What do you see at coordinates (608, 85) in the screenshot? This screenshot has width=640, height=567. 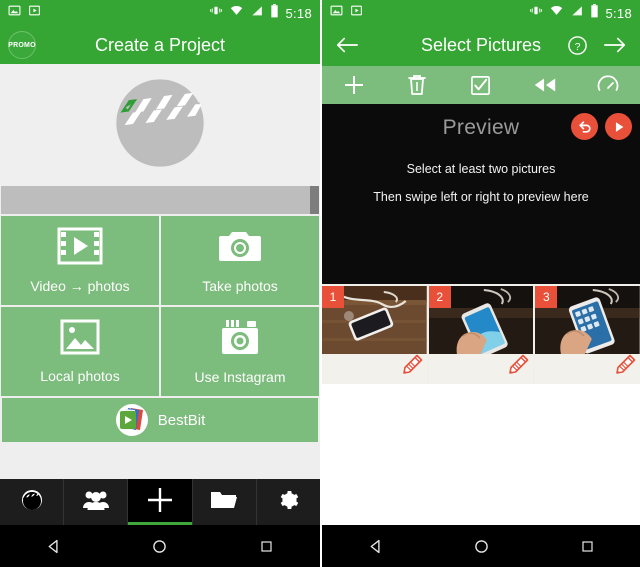 I see `toolbar-speed-button` at bounding box center [608, 85].